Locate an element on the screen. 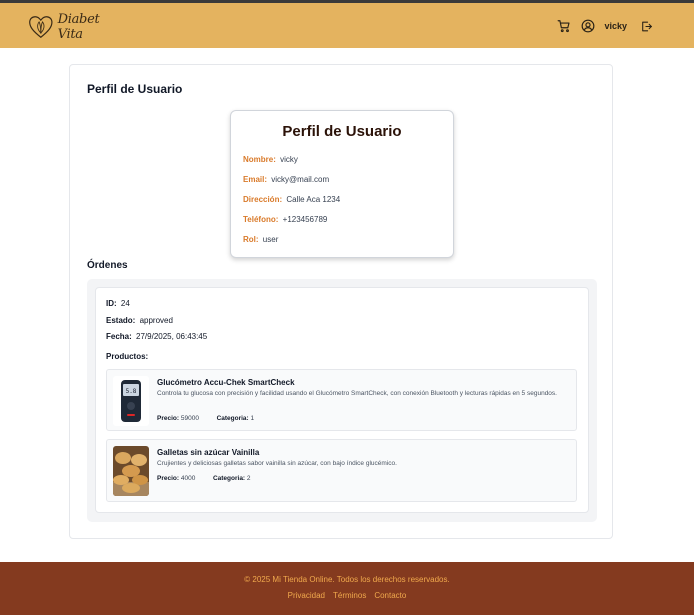 Image resolution: width=694 pixels, height=615 pixels. product-name: Glucómetro Accu-Chek SmartCheck is located at coordinates (226, 382).